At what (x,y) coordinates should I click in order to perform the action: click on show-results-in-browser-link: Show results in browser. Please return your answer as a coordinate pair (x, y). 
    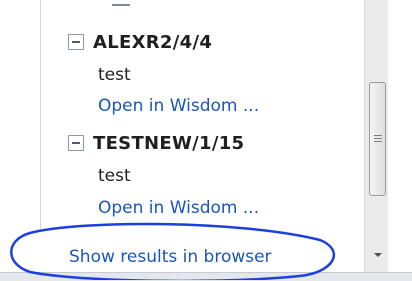
    Looking at the image, I should click on (170, 257).